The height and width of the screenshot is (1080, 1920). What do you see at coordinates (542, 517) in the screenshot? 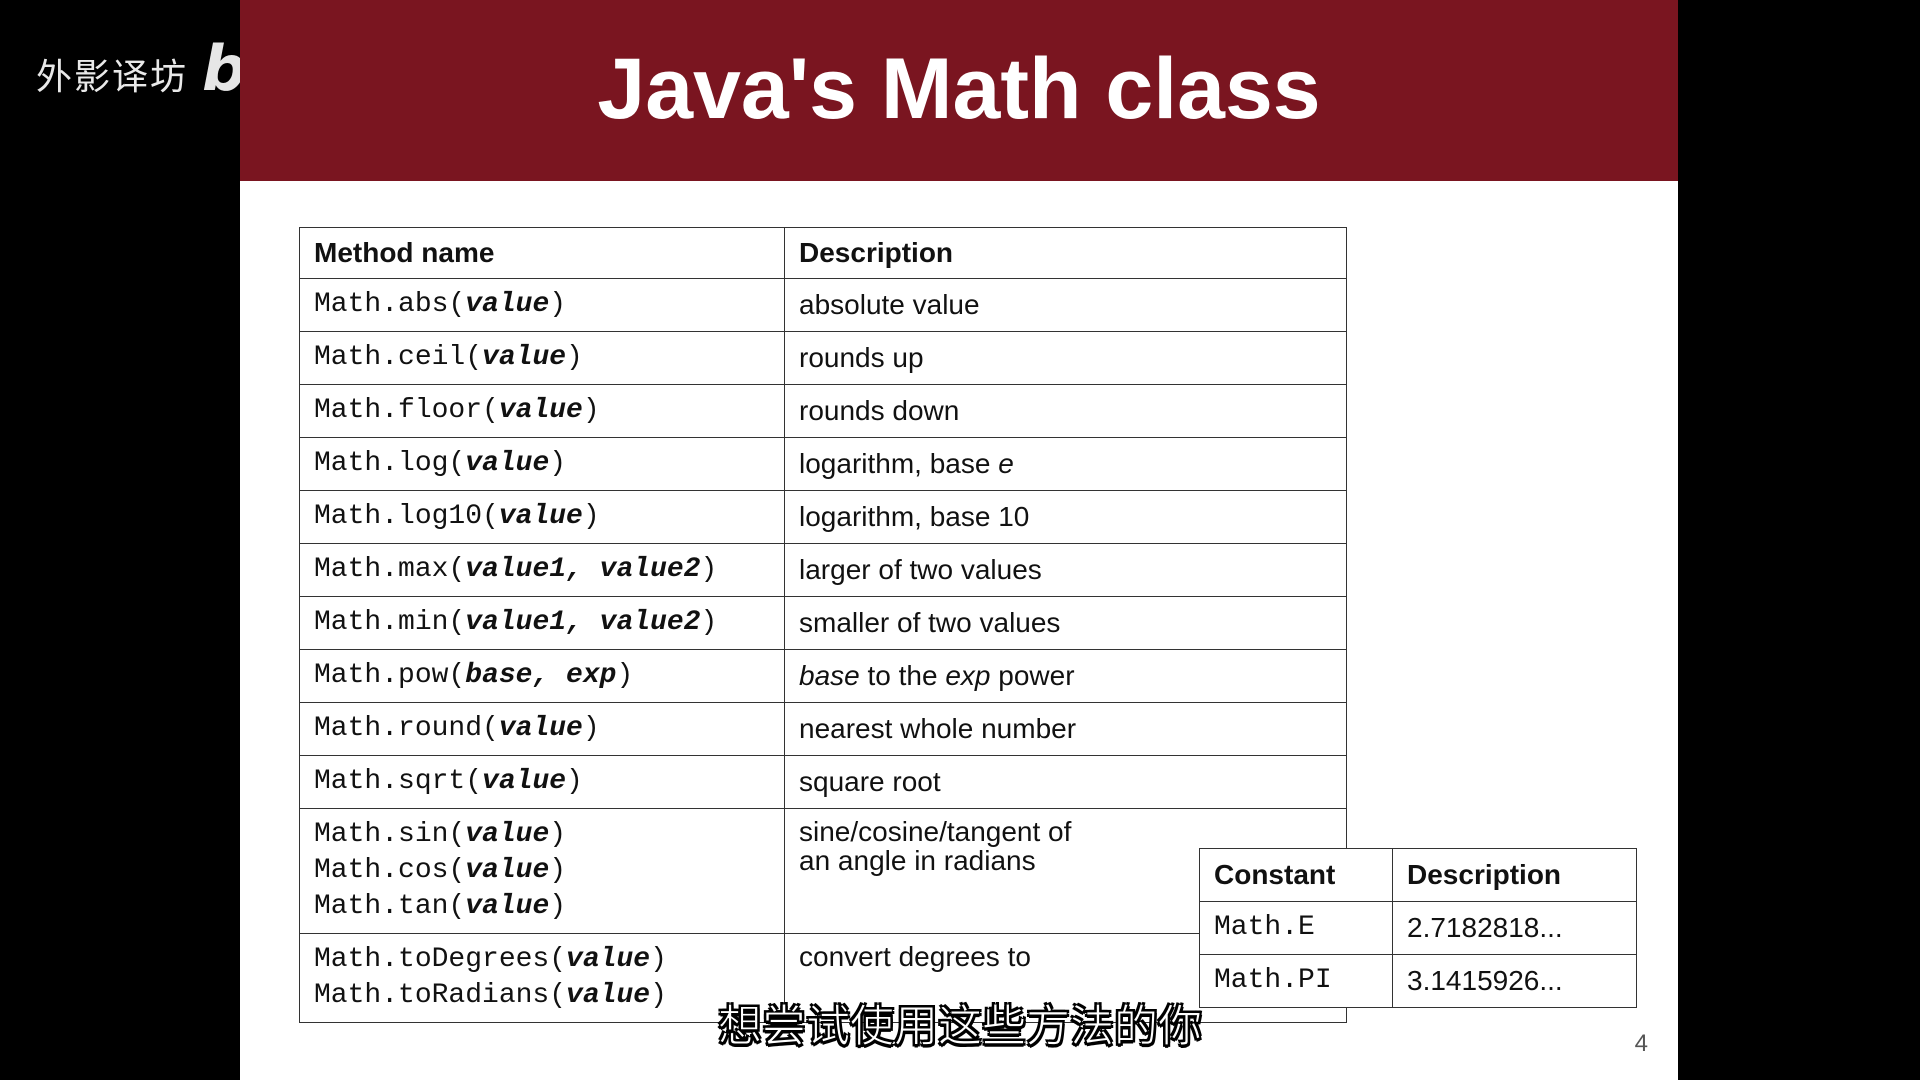
I see `method-name-cell: Math.log10(value)` at bounding box center [542, 517].